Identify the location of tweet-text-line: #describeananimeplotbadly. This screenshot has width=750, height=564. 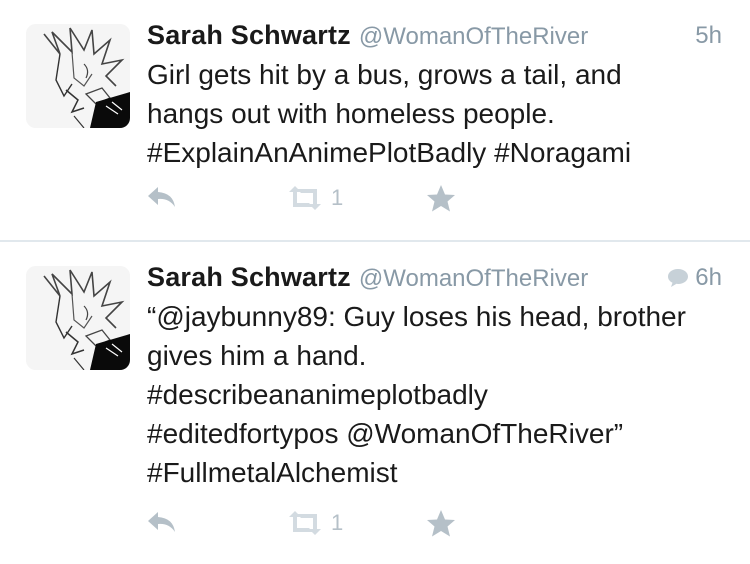
(442, 394).